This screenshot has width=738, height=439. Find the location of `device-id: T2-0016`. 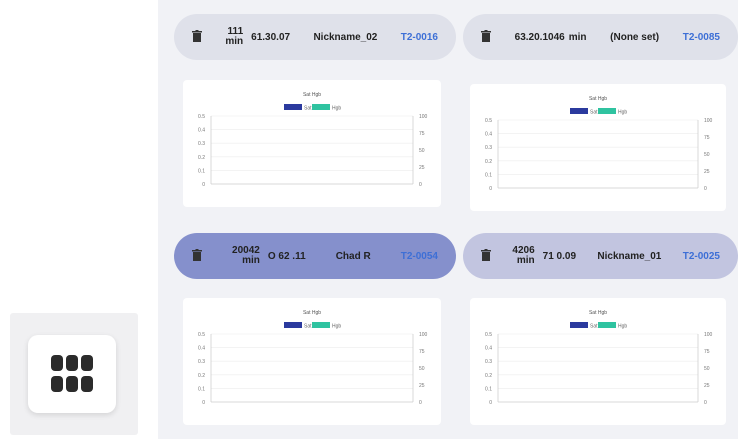

device-id: T2-0016 is located at coordinates (419, 37).